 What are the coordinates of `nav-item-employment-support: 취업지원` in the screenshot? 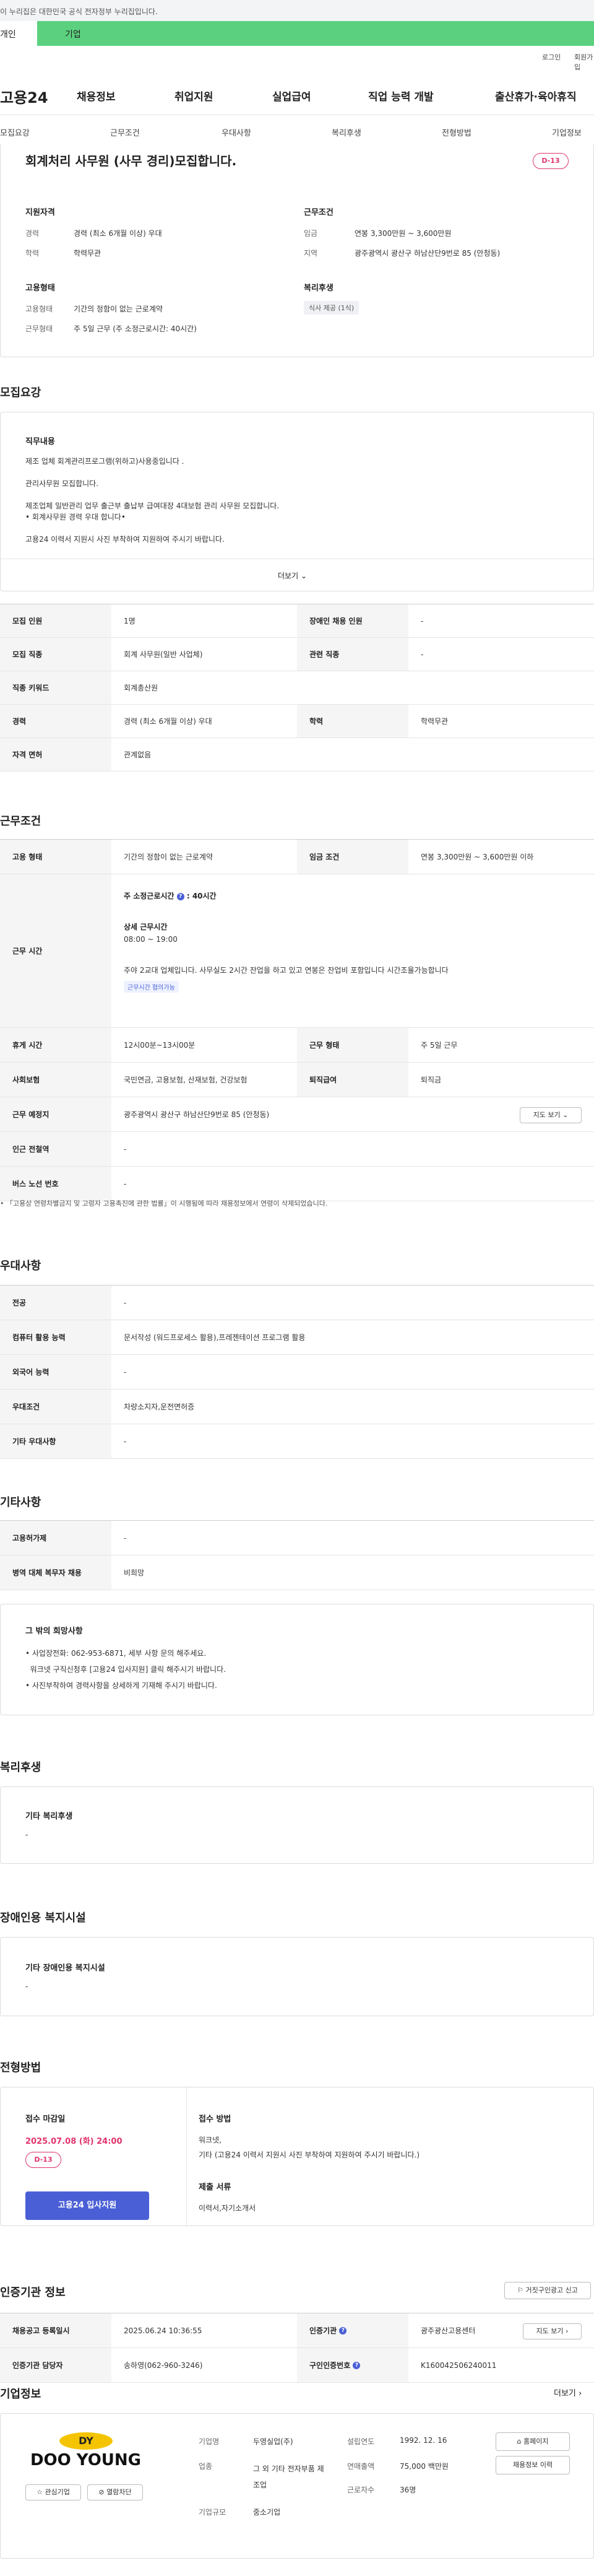 It's located at (194, 95).